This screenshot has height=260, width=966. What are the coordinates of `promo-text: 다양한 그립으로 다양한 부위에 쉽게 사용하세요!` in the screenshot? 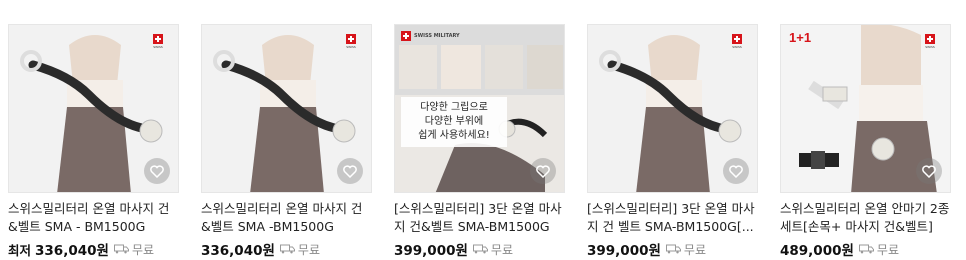 It's located at (454, 122).